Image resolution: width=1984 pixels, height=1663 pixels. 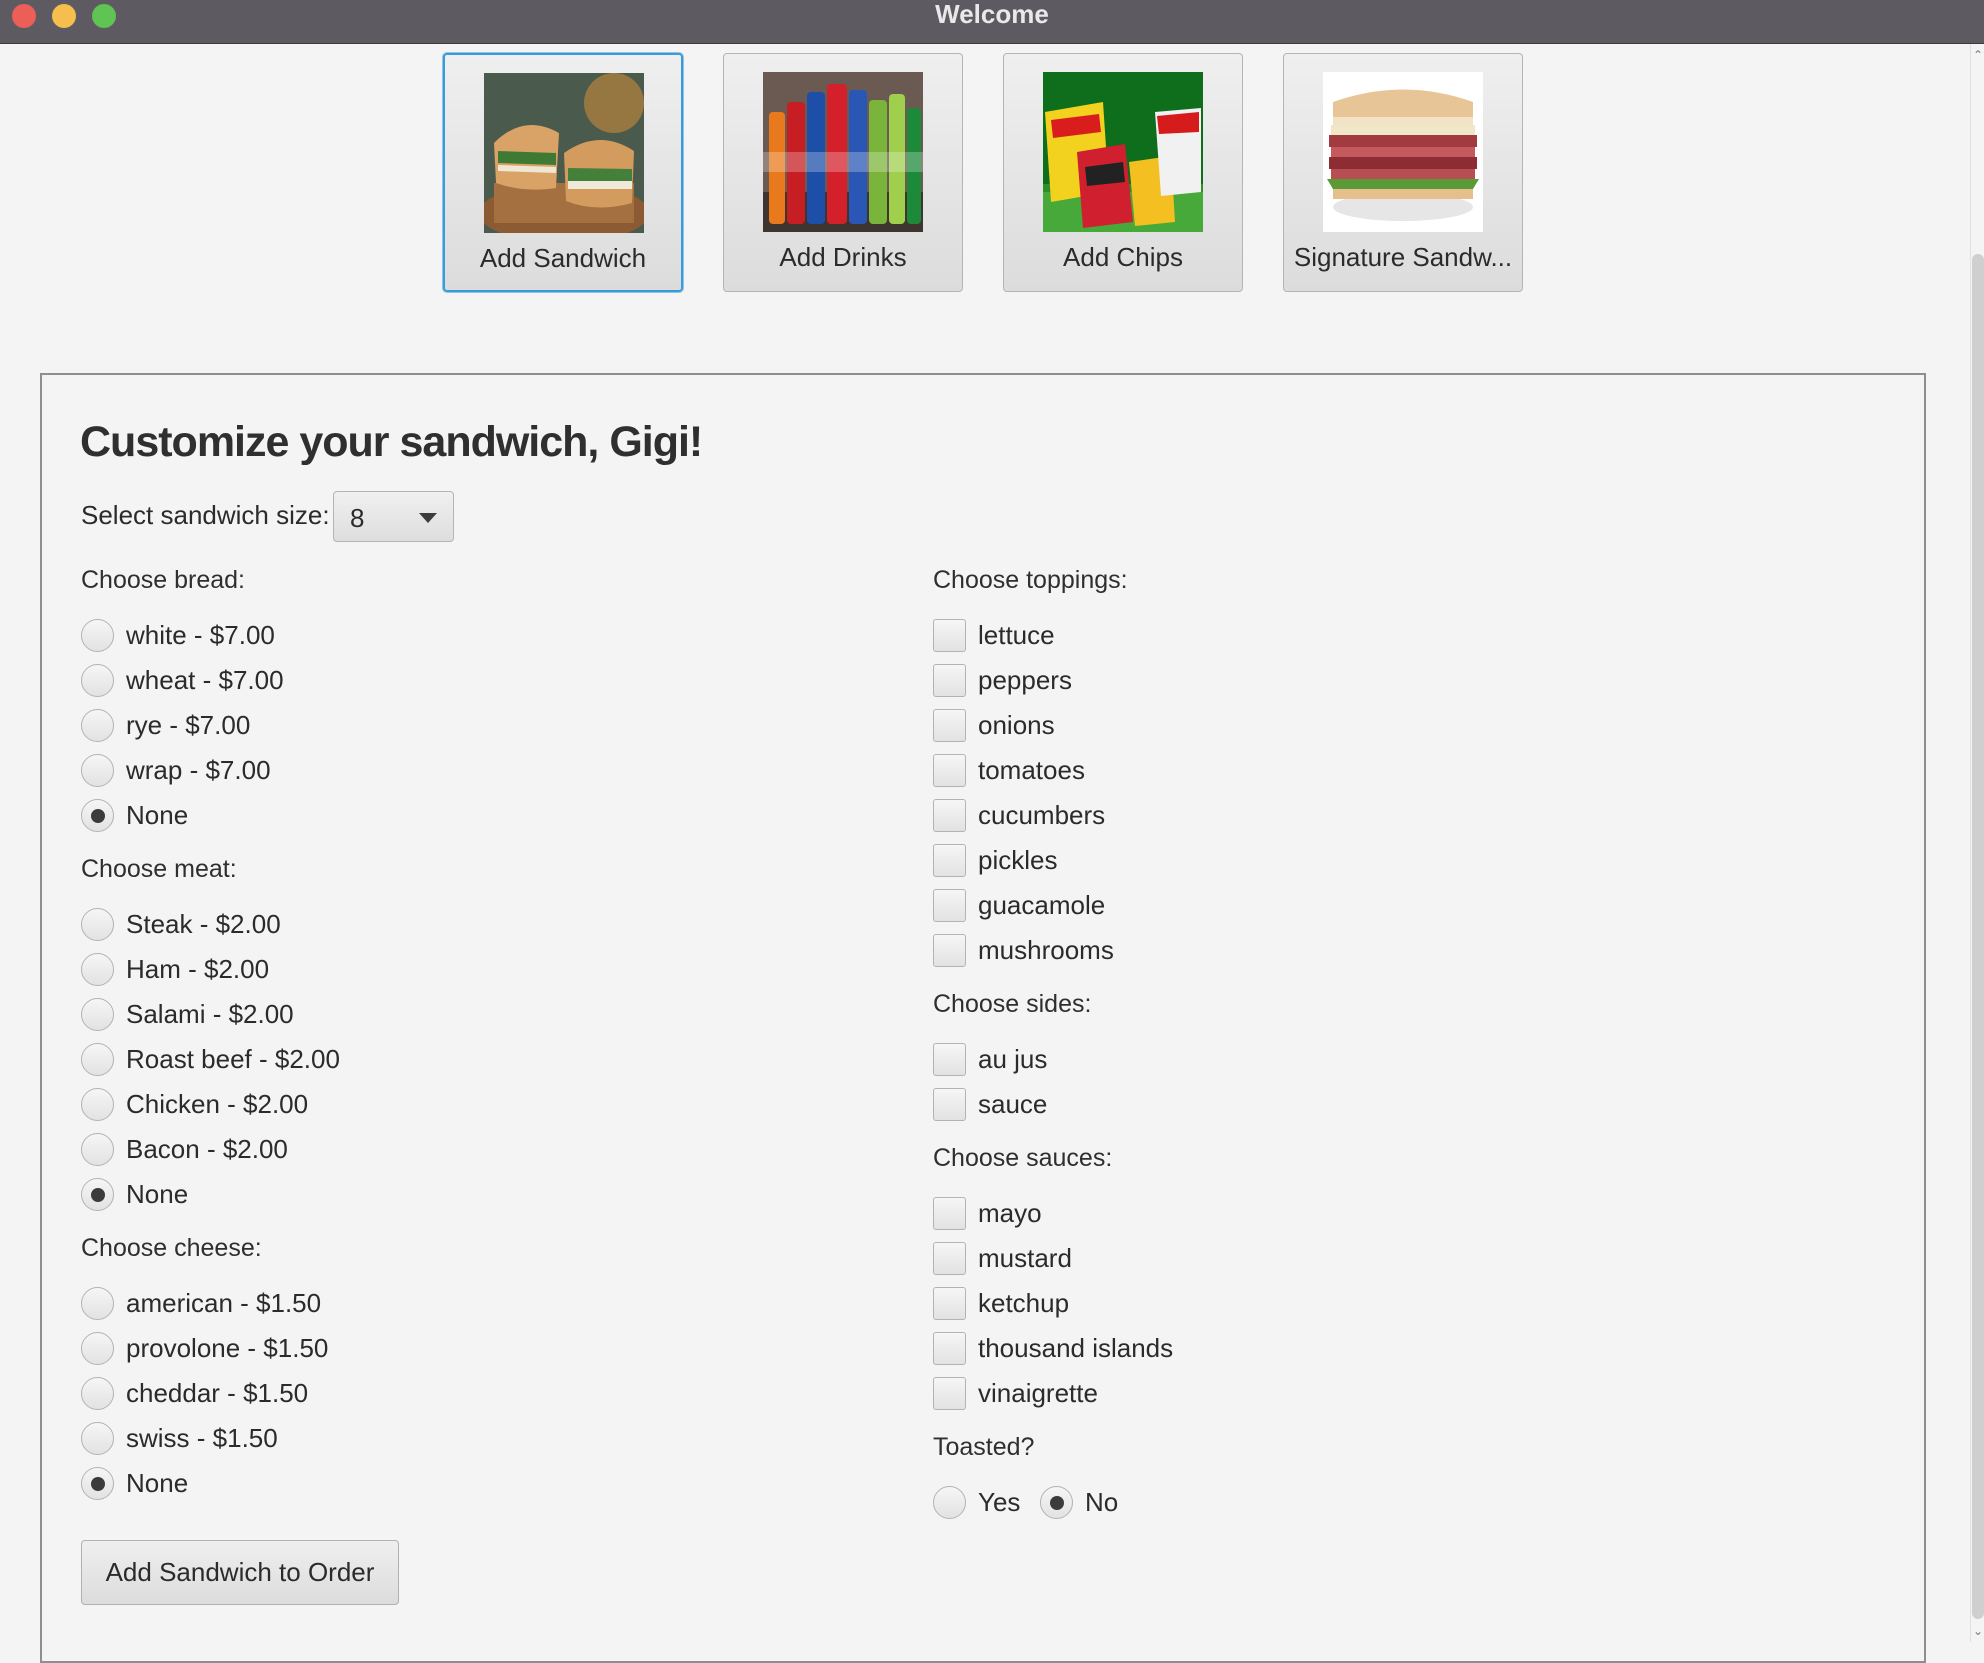 I want to click on bread-option-none: None, so click(x=134, y=815).